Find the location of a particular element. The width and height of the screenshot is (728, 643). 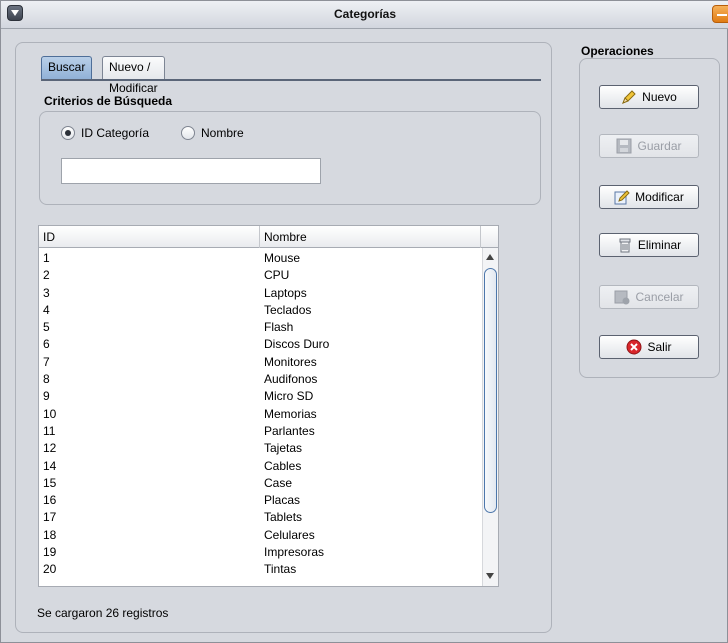

scroll-down-icon is located at coordinates (490, 576).